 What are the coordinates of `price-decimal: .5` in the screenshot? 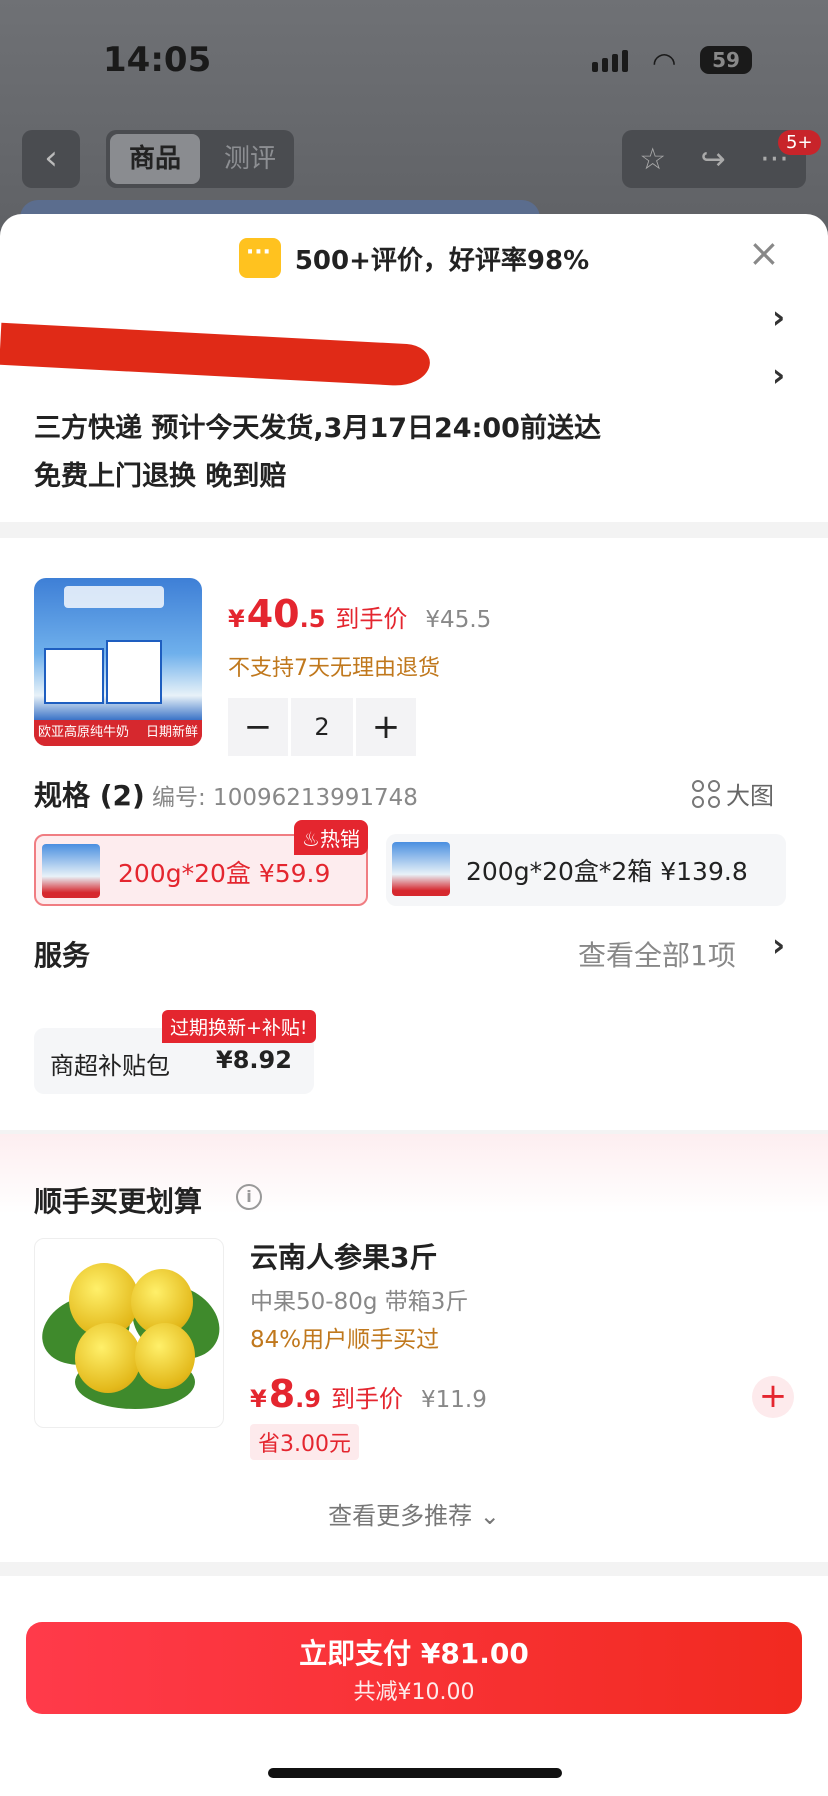 It's located at (312, 619).